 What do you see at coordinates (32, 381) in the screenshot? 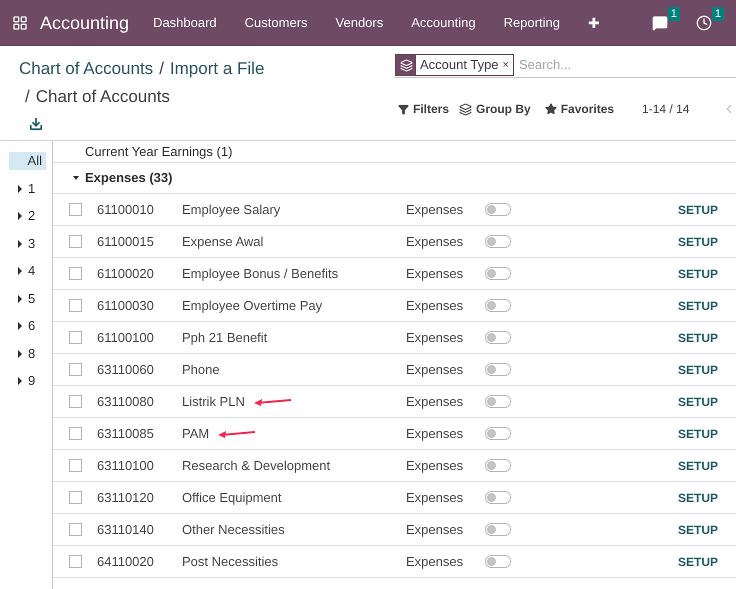
I see `sidebar-item-label: 9` at bounding box center [32, 381].